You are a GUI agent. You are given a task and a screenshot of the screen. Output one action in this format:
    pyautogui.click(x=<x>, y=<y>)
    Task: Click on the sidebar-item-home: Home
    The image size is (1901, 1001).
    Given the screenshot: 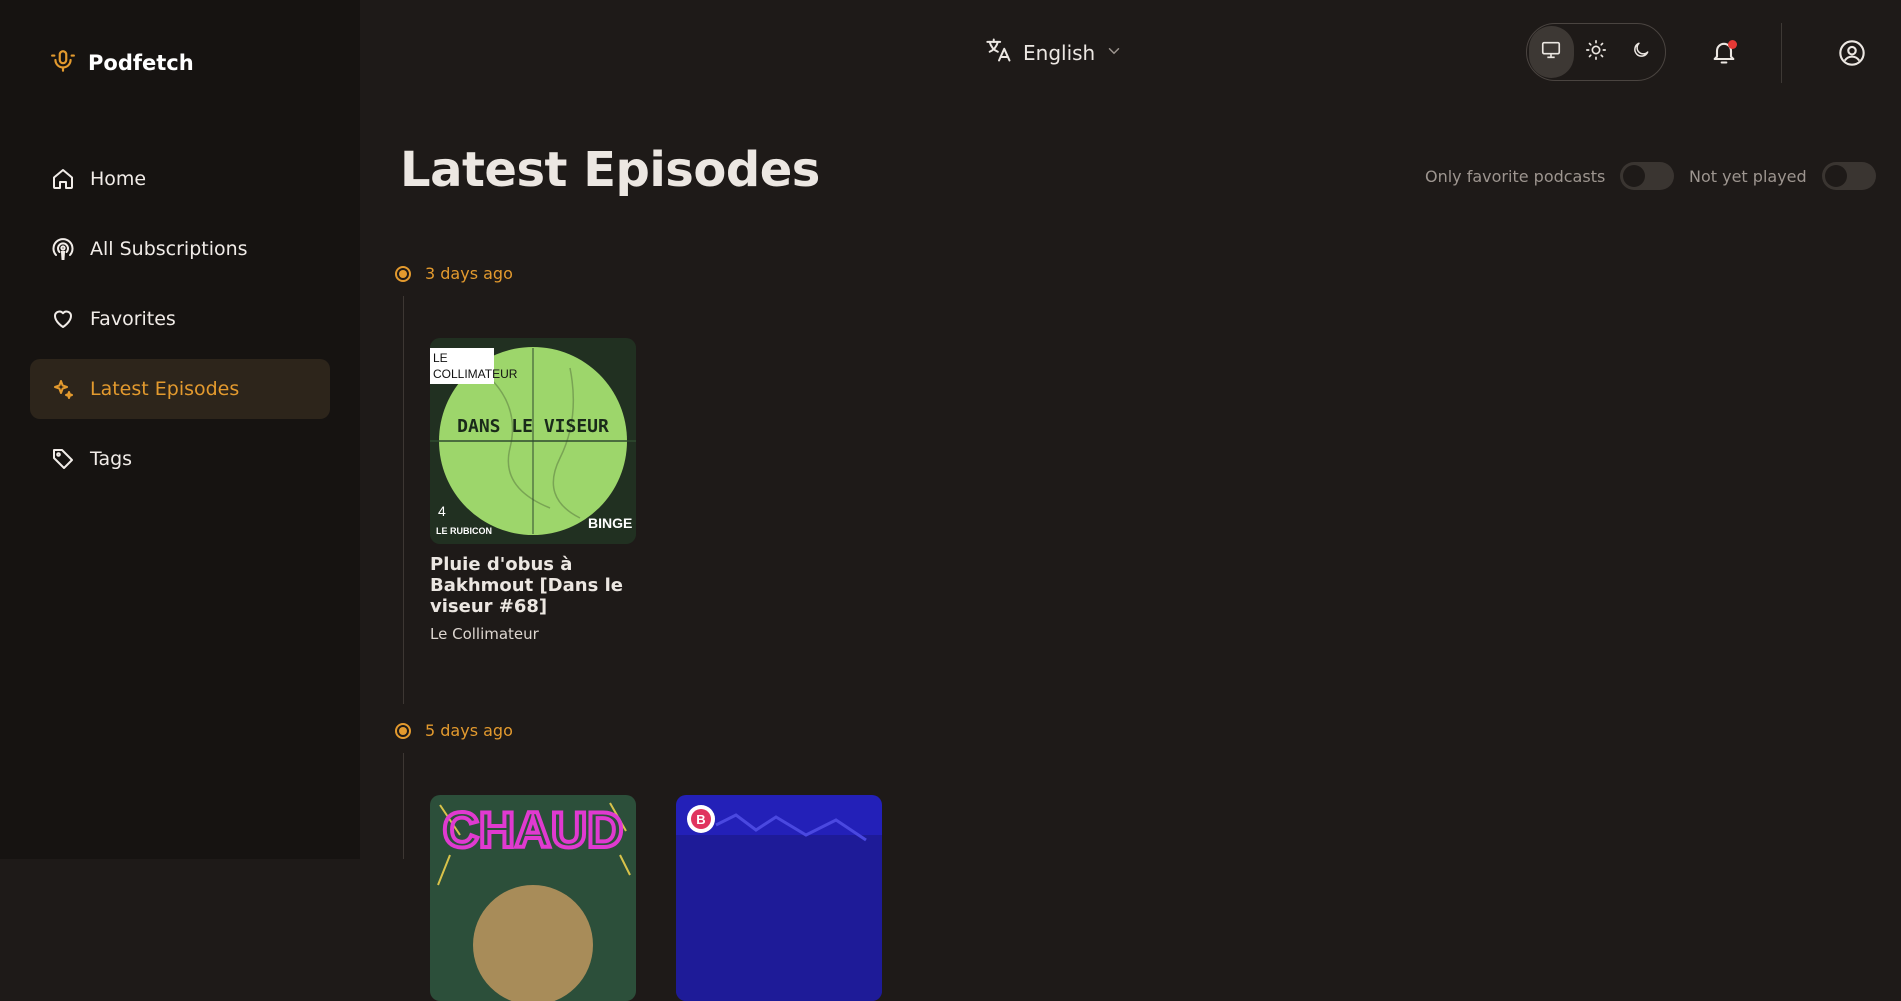 What is the action you would take?
    pyautogui.click(x=180, y=179)
    